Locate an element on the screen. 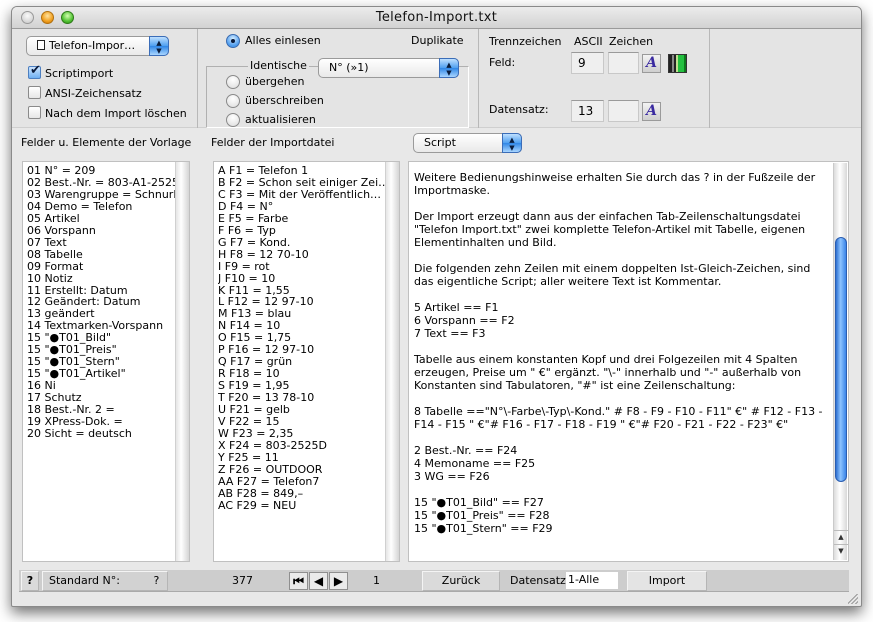  import-field-item: A F1 = Telefon 1 is located at coordinates (308, 171).